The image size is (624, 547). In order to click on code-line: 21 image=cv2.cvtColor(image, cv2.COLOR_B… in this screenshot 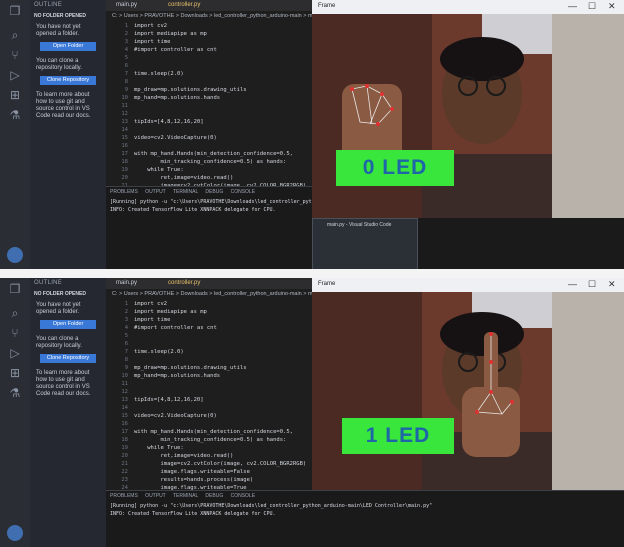, I will do `click(206, 464)`.